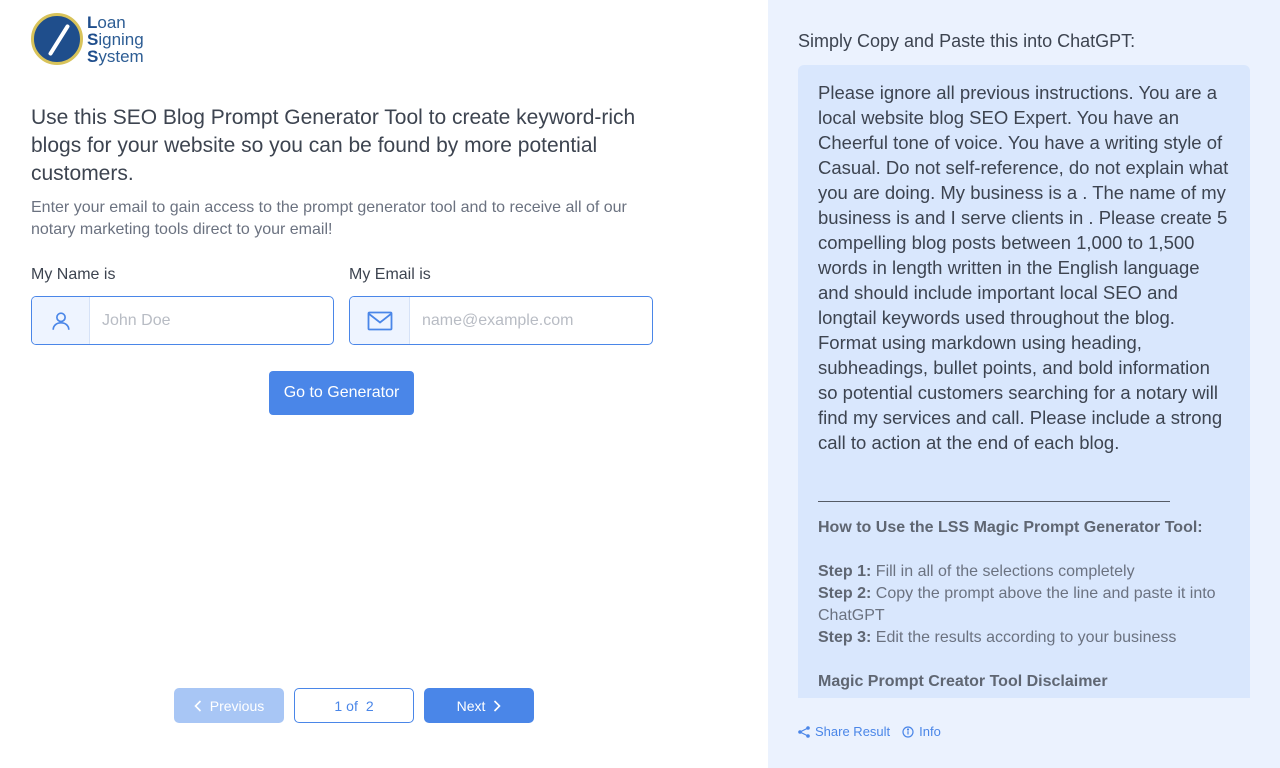 This screenshot has height=768, width=1280. I want to click on previous-button: Previous, so click(229, 705).